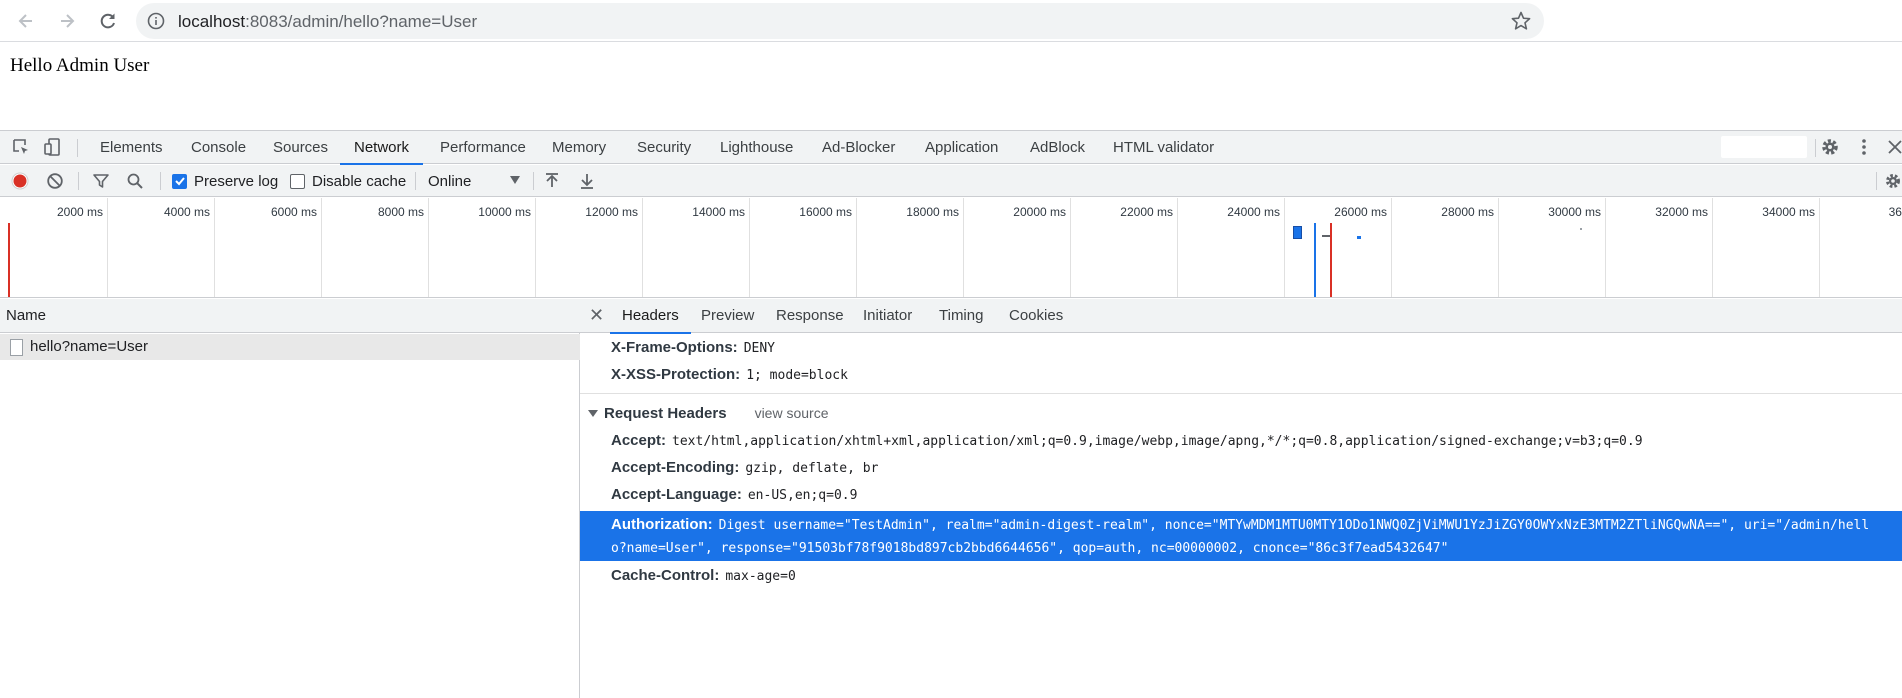 The width and height of the screenshot is (1902, 698). What do you see at coordinates (961, 147) in the screenshot?
I see `tab-application: Application` at bounding box center [961, 147].